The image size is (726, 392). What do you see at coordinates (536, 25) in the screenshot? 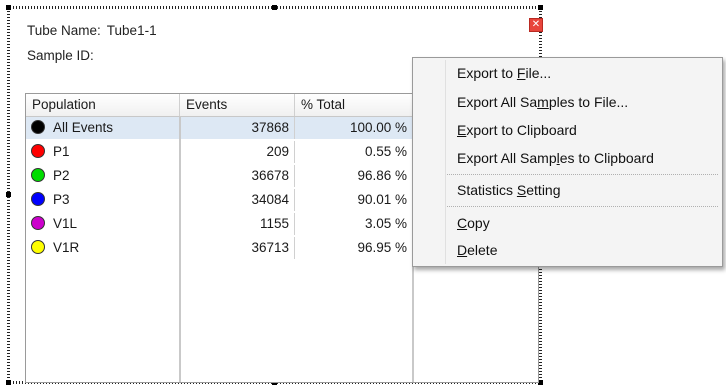
I see `close-icon: ✕` at bounding box center [536, 25].